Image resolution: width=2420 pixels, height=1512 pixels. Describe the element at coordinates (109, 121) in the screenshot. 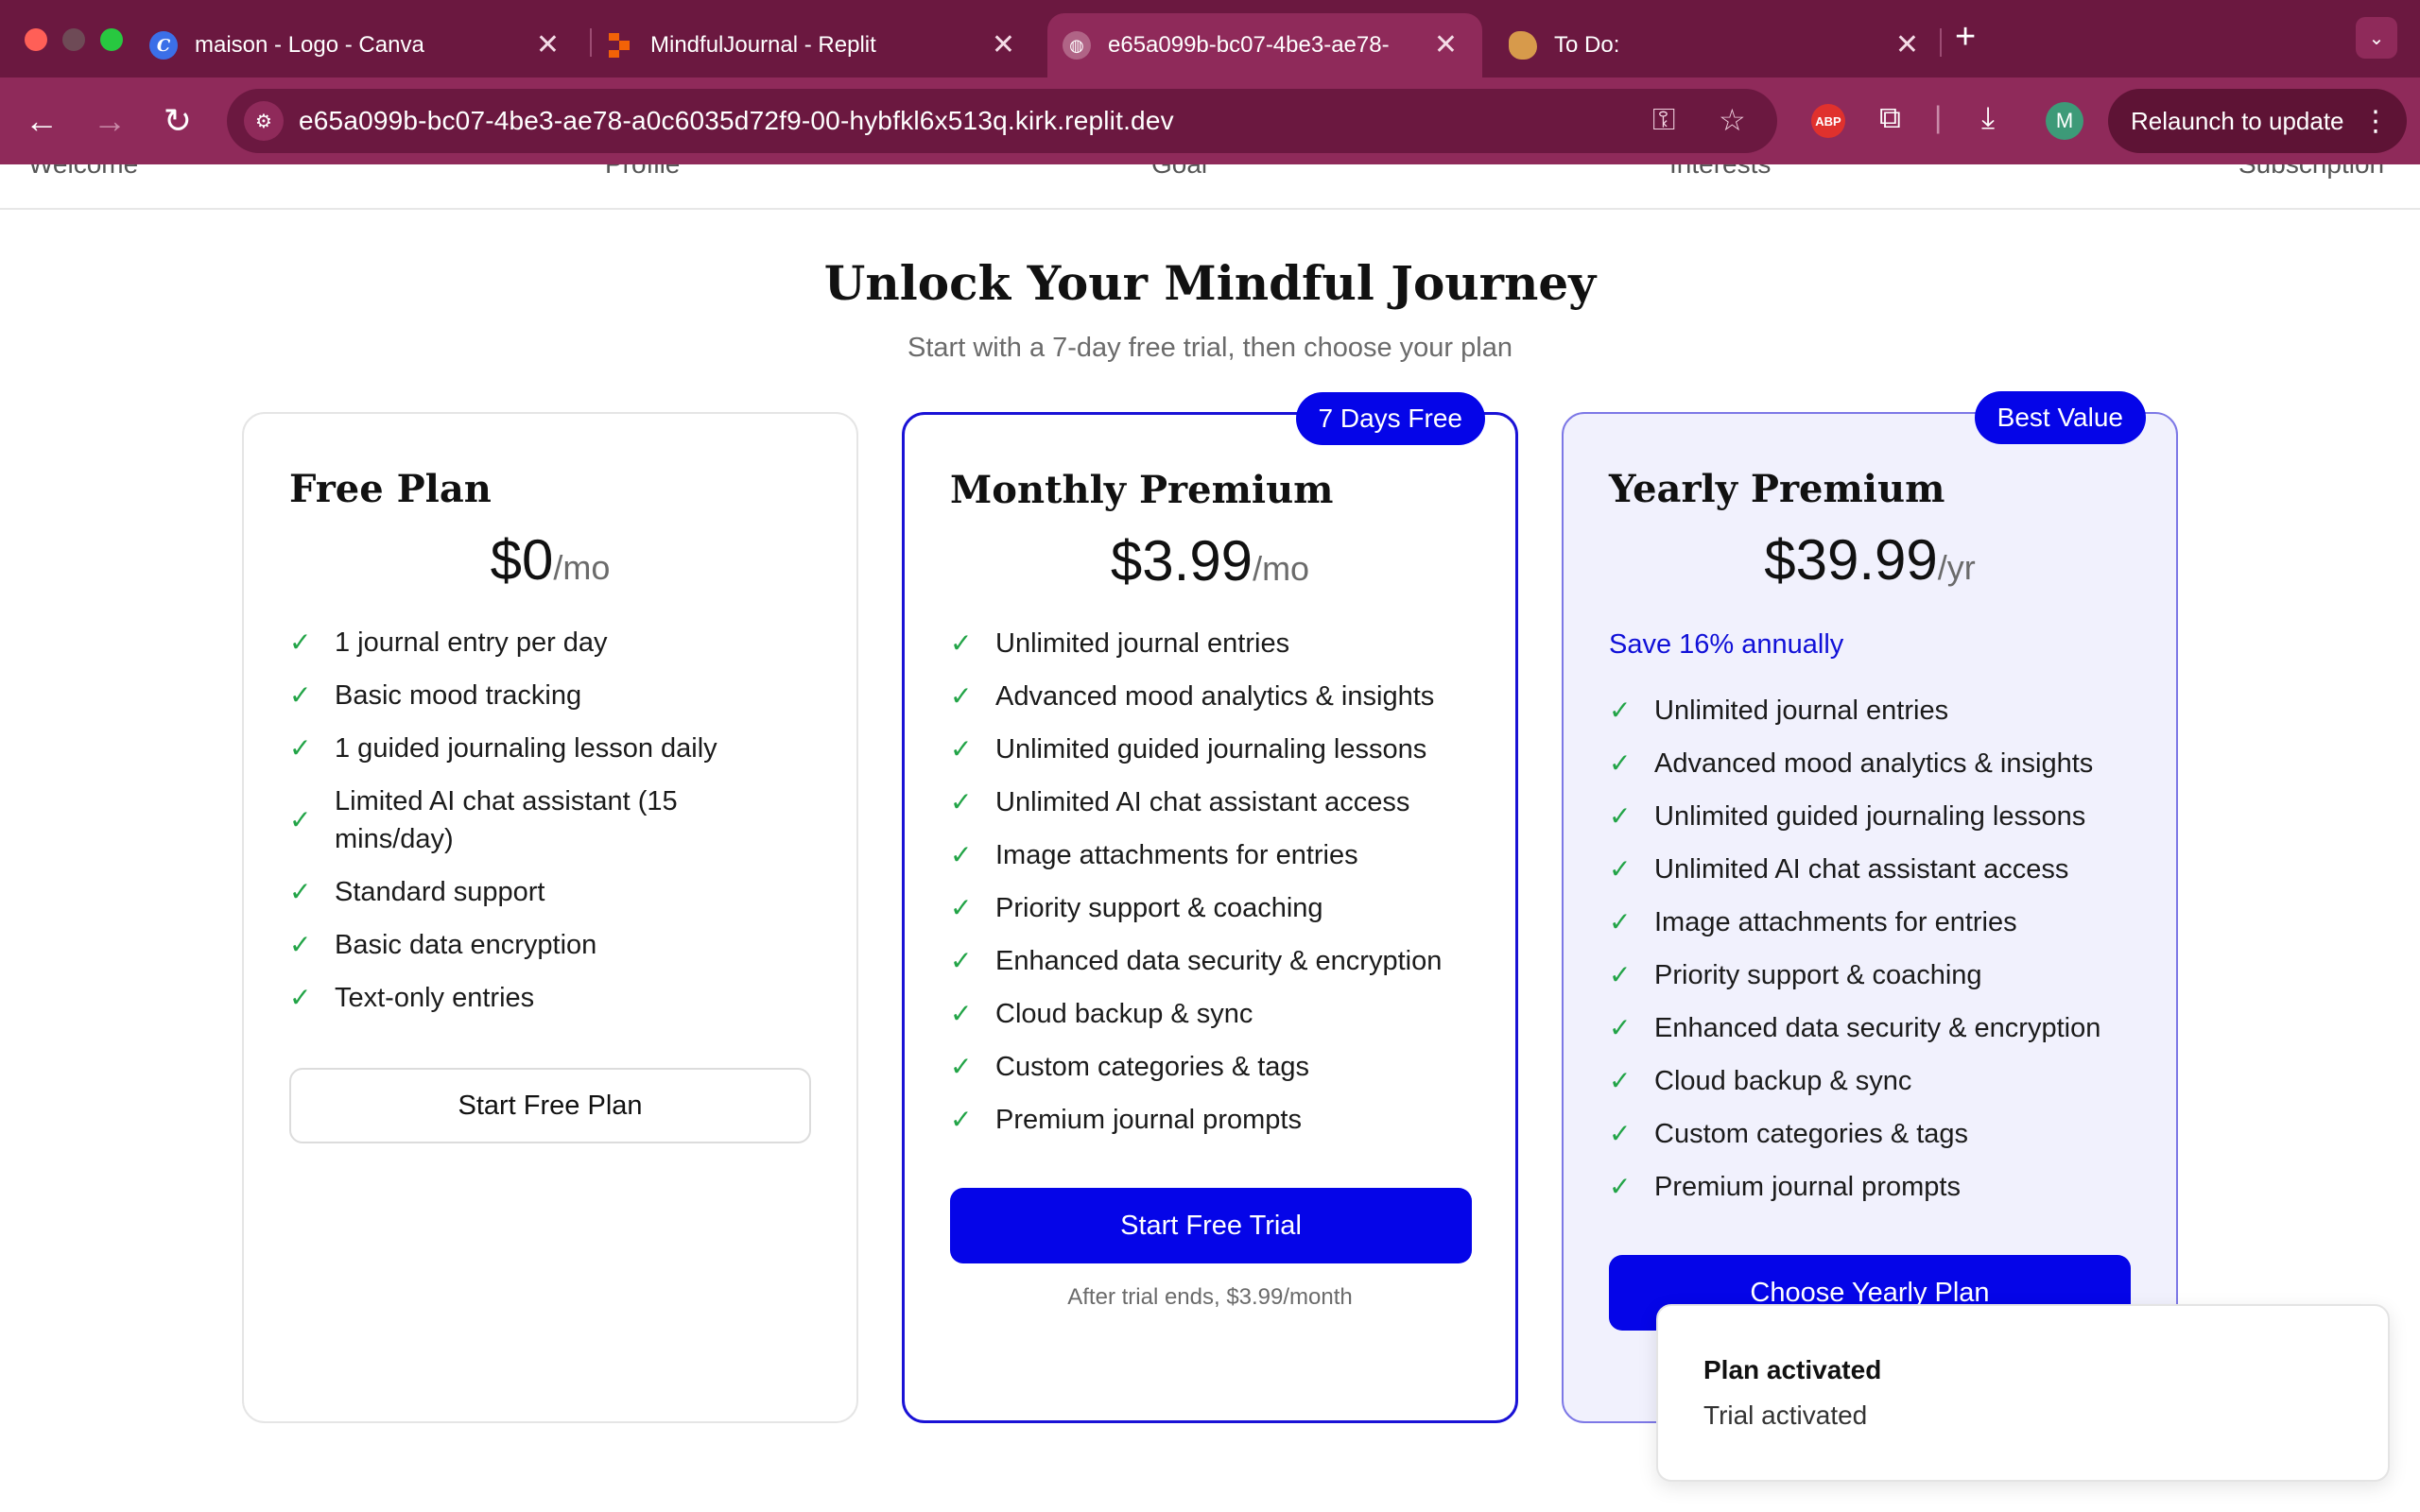

I see `forward-arrow-icon: →` at that location.